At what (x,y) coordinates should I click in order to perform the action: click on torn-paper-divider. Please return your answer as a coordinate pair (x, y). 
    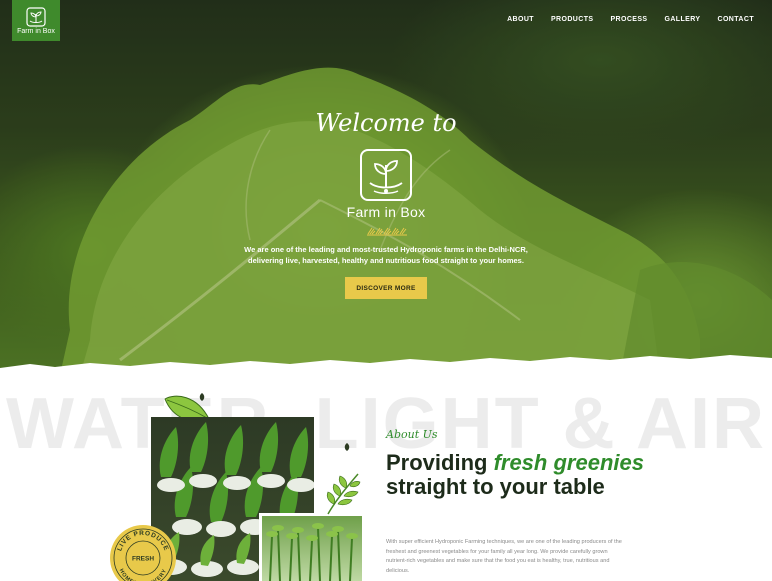
    Looking at the image, I should click on (386, 365).